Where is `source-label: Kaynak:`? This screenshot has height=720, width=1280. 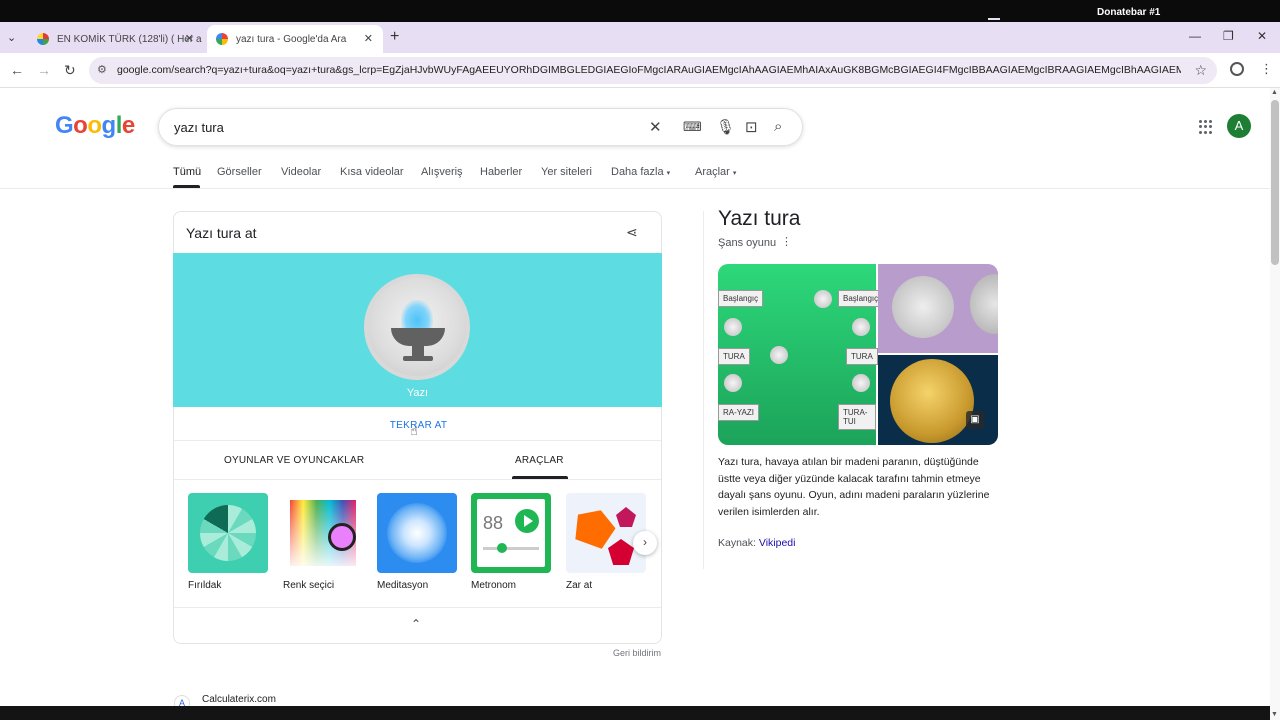
source-label: Kaynak: is located at coordinates (737, 543).